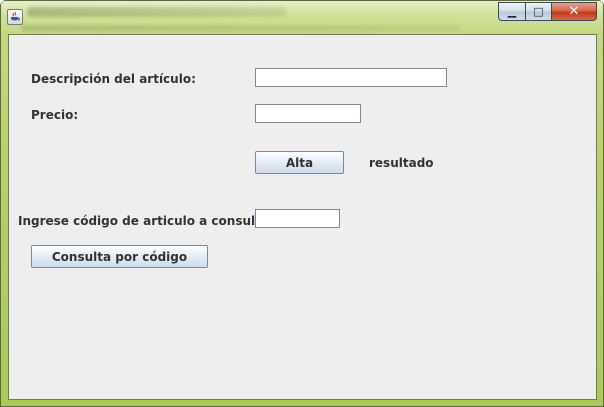 The width and height of the screenshot is (604, 407). What do you see at coordinates (15, 17) in the screenshot?
I see `java-app-icon` at bounding box center [15, 17].